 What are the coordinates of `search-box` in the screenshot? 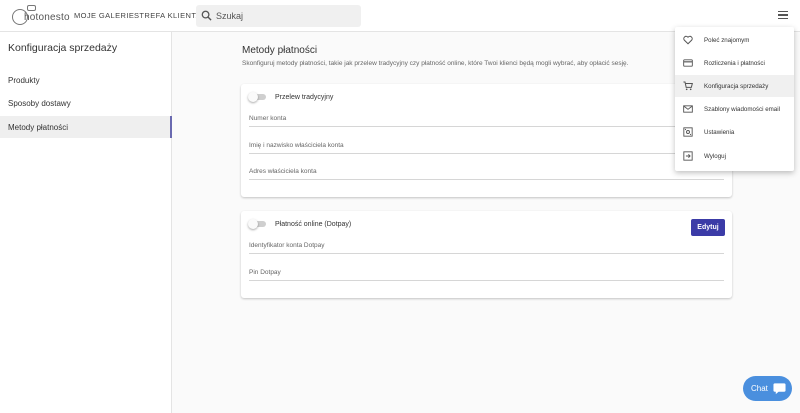 It's located at (278, 16).